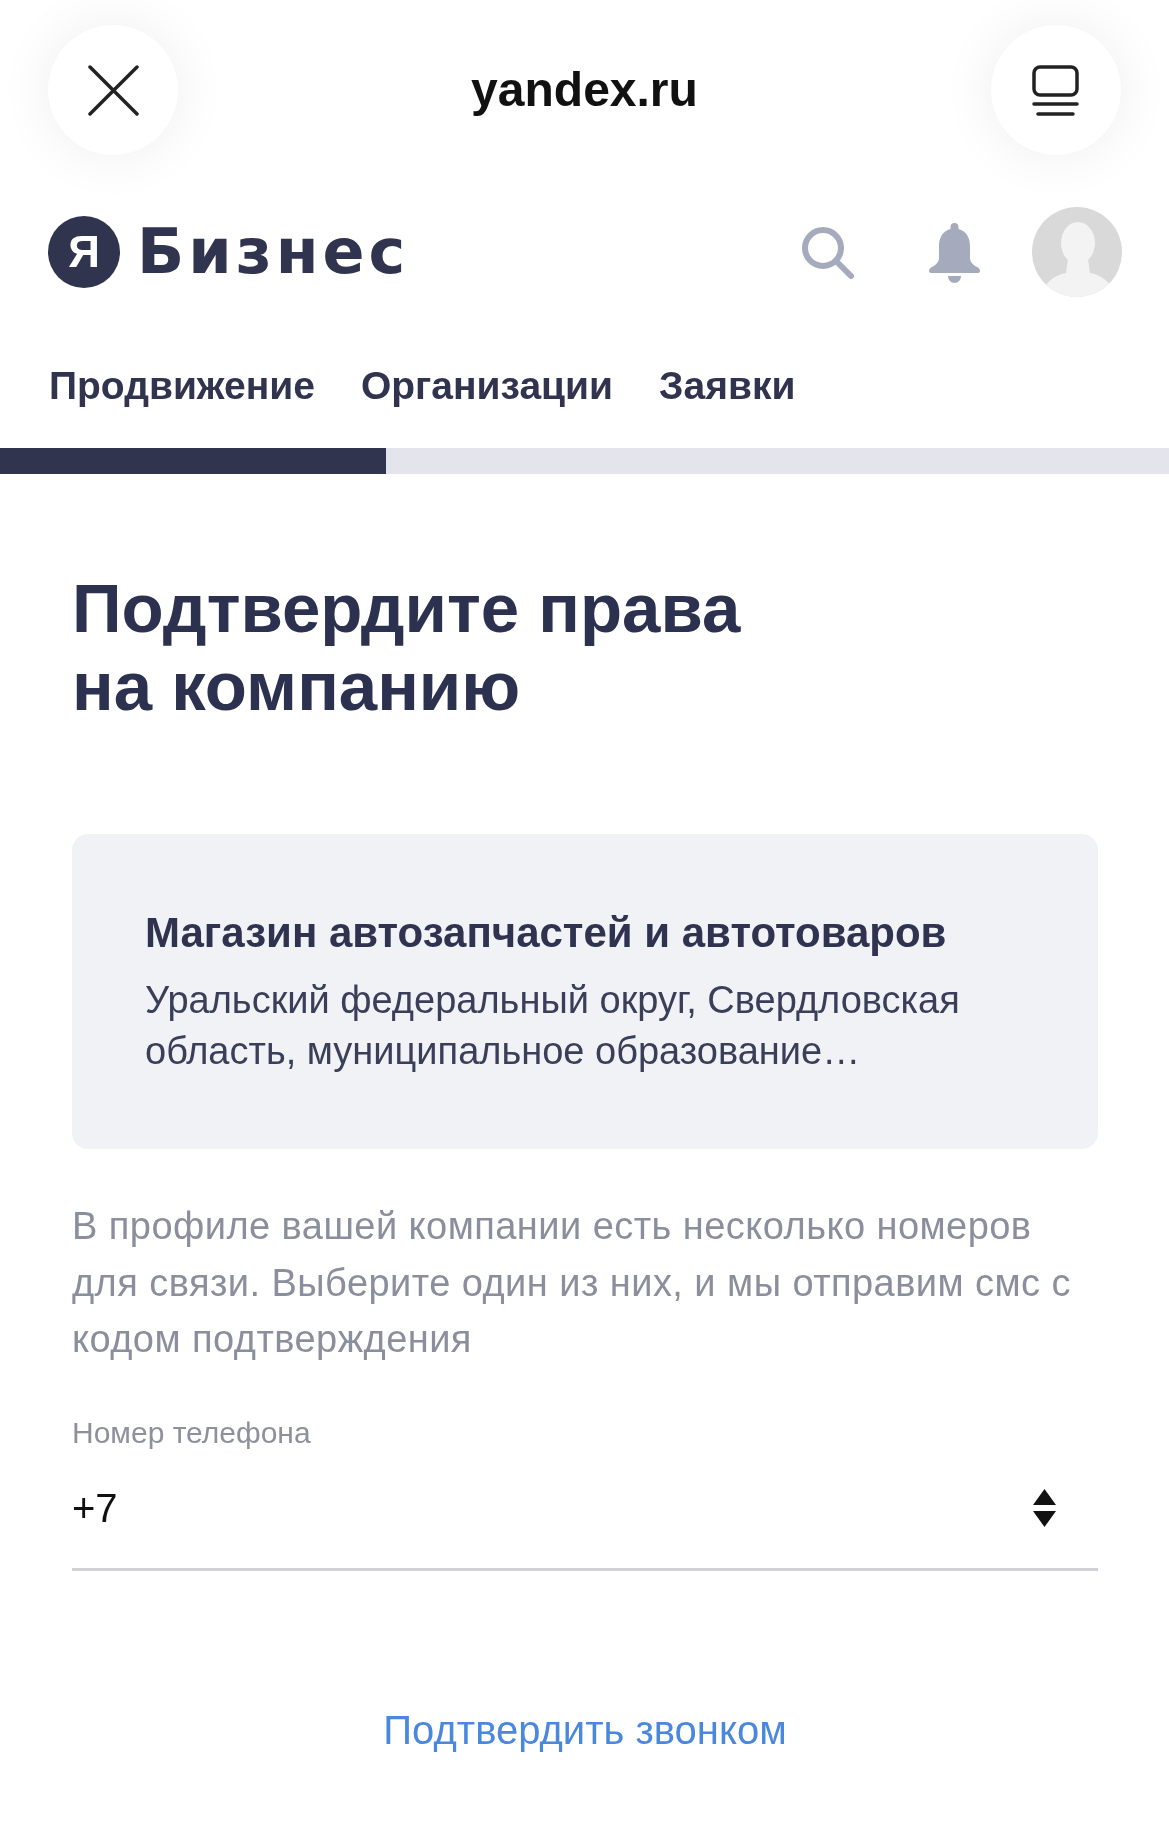 The width and height of the screenshot is (1169, 1829). What do you see at coordinates (572, 1283) in the screenshot?
I see `description-text: В профиле вашей компании есть несколько номеров для связи. Выберите один из них, и мы отправим смс с кодом подтверждения` at bounding box center [572, 1283].